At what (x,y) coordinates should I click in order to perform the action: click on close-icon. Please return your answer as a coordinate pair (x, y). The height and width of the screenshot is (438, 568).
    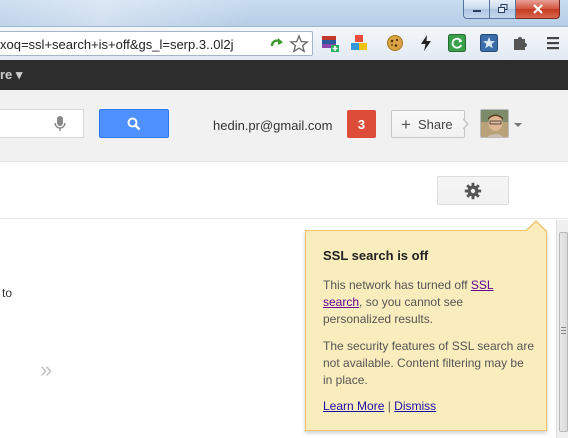
    Looking at the image, I should click on (537, 9).